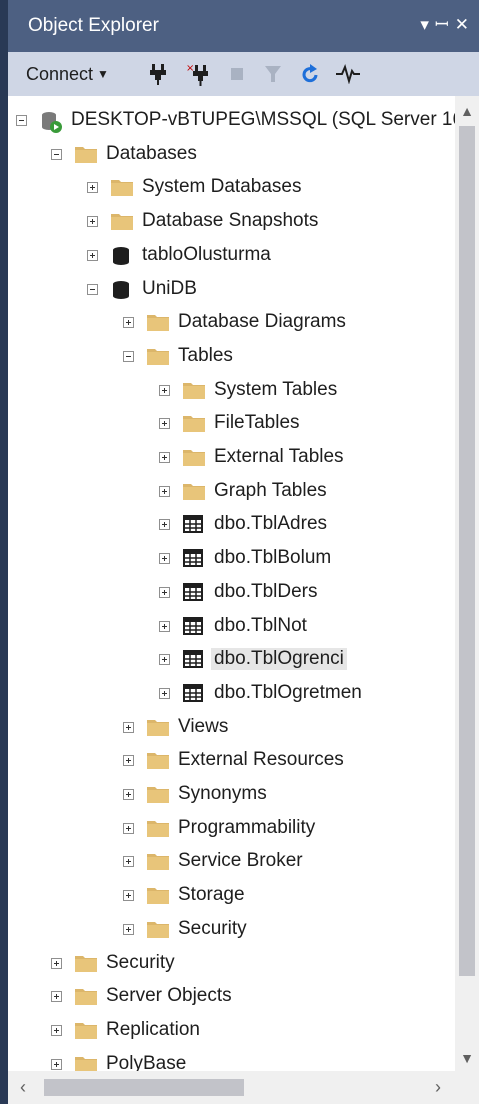  Describe the element at coordinates (231, 524) in the screenshot. I see `tree-node: dbo.TblAdres` at that location.